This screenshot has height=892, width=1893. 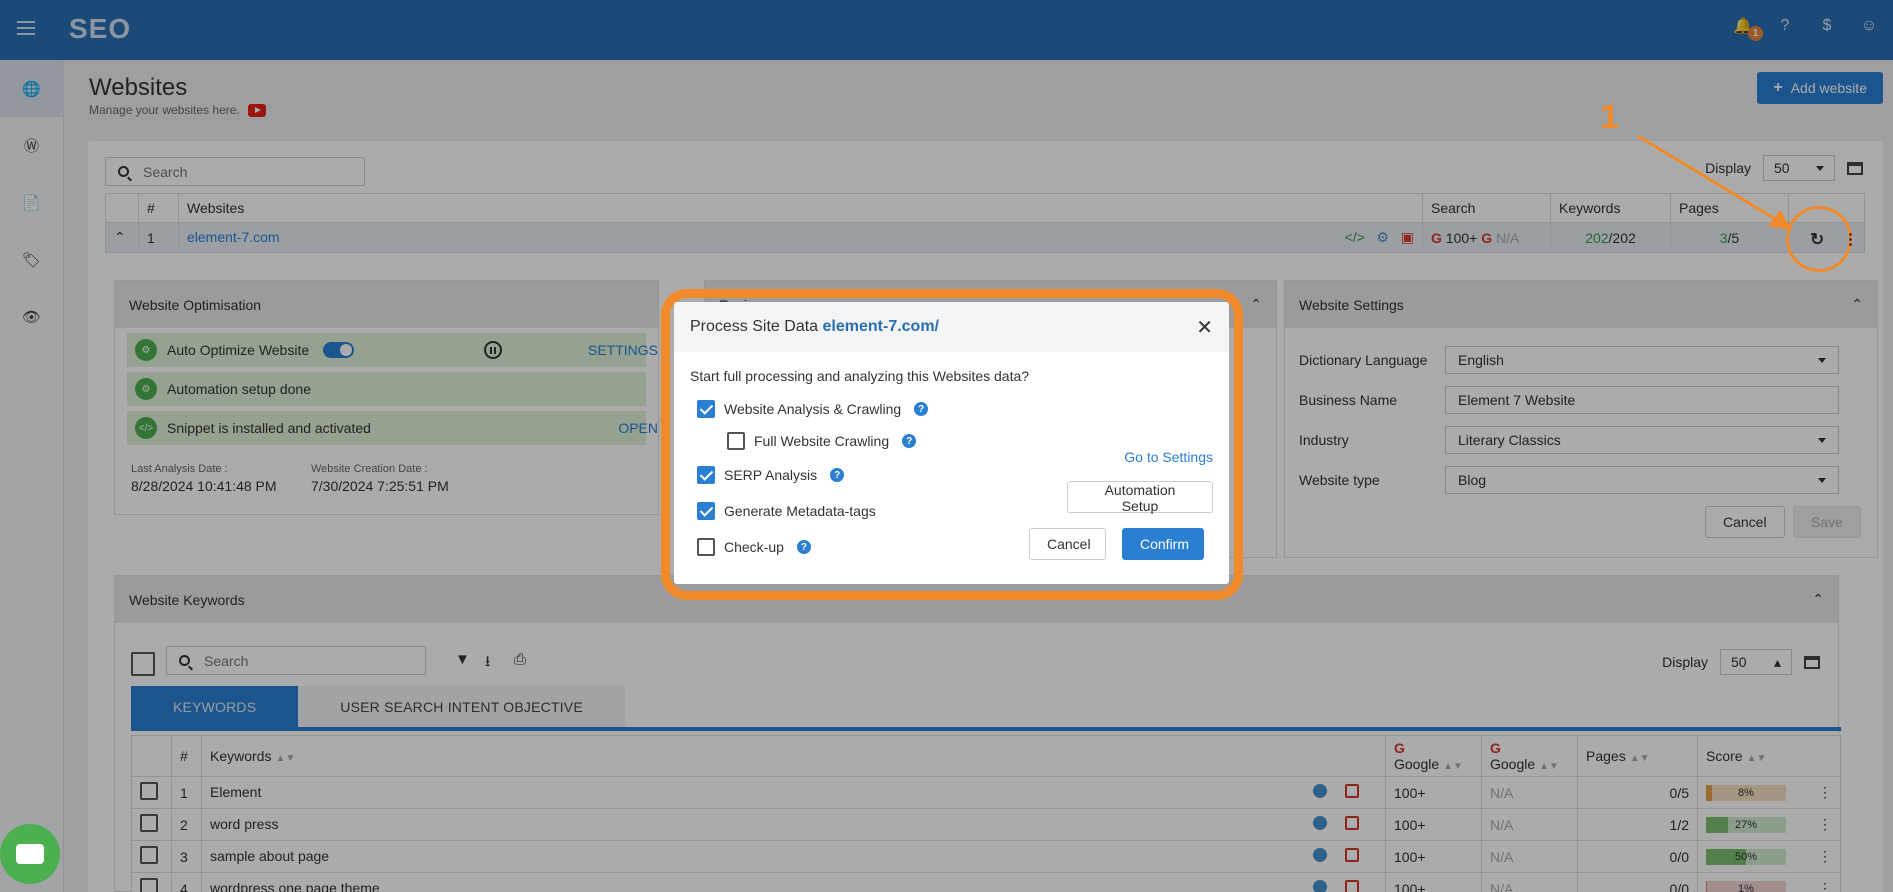 I want to click on option-checkup: Check-up?, so click(x=754, y=547).